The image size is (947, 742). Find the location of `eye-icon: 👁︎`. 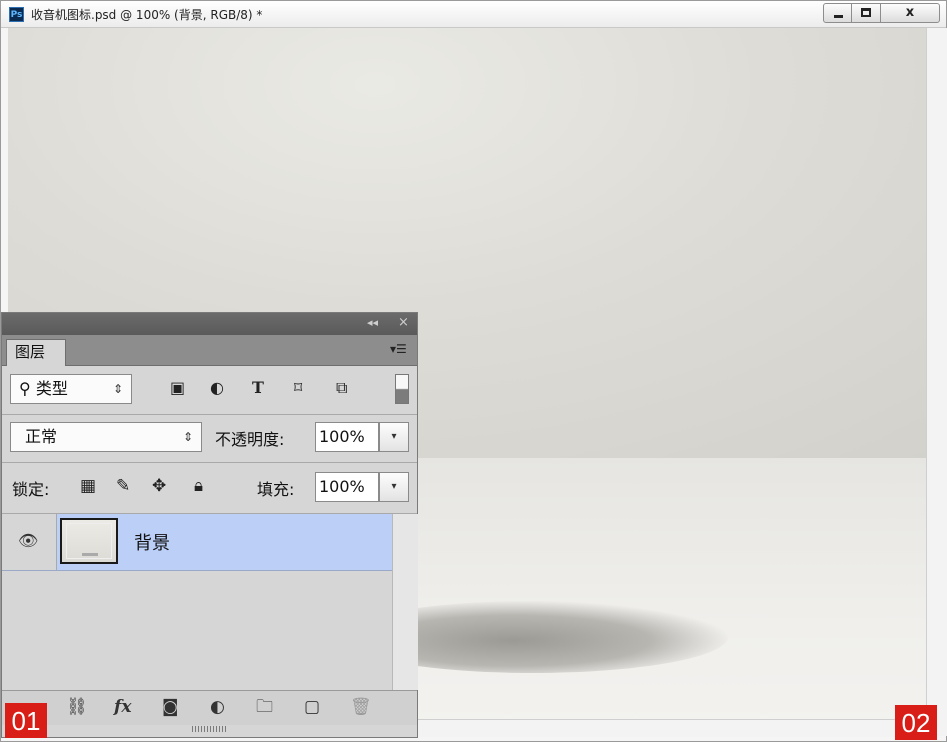

eye-icon: 👁︎ is located at coordinates (28, 540).